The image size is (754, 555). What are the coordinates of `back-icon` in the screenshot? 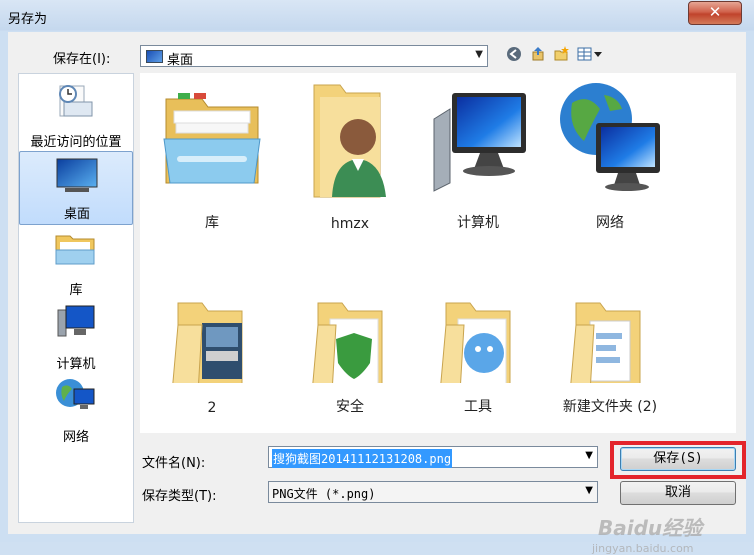 It's located at (514, 56).